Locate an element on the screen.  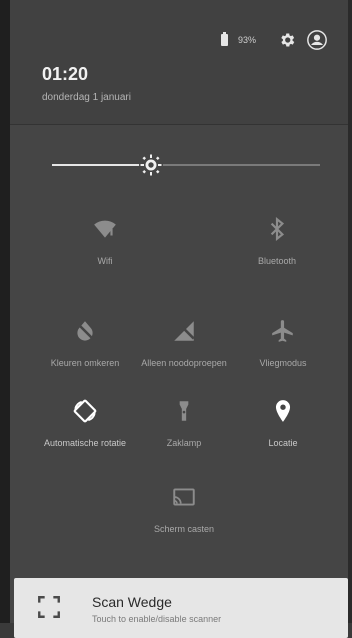
battery-level: 93% is located at coordinates (246, 40).